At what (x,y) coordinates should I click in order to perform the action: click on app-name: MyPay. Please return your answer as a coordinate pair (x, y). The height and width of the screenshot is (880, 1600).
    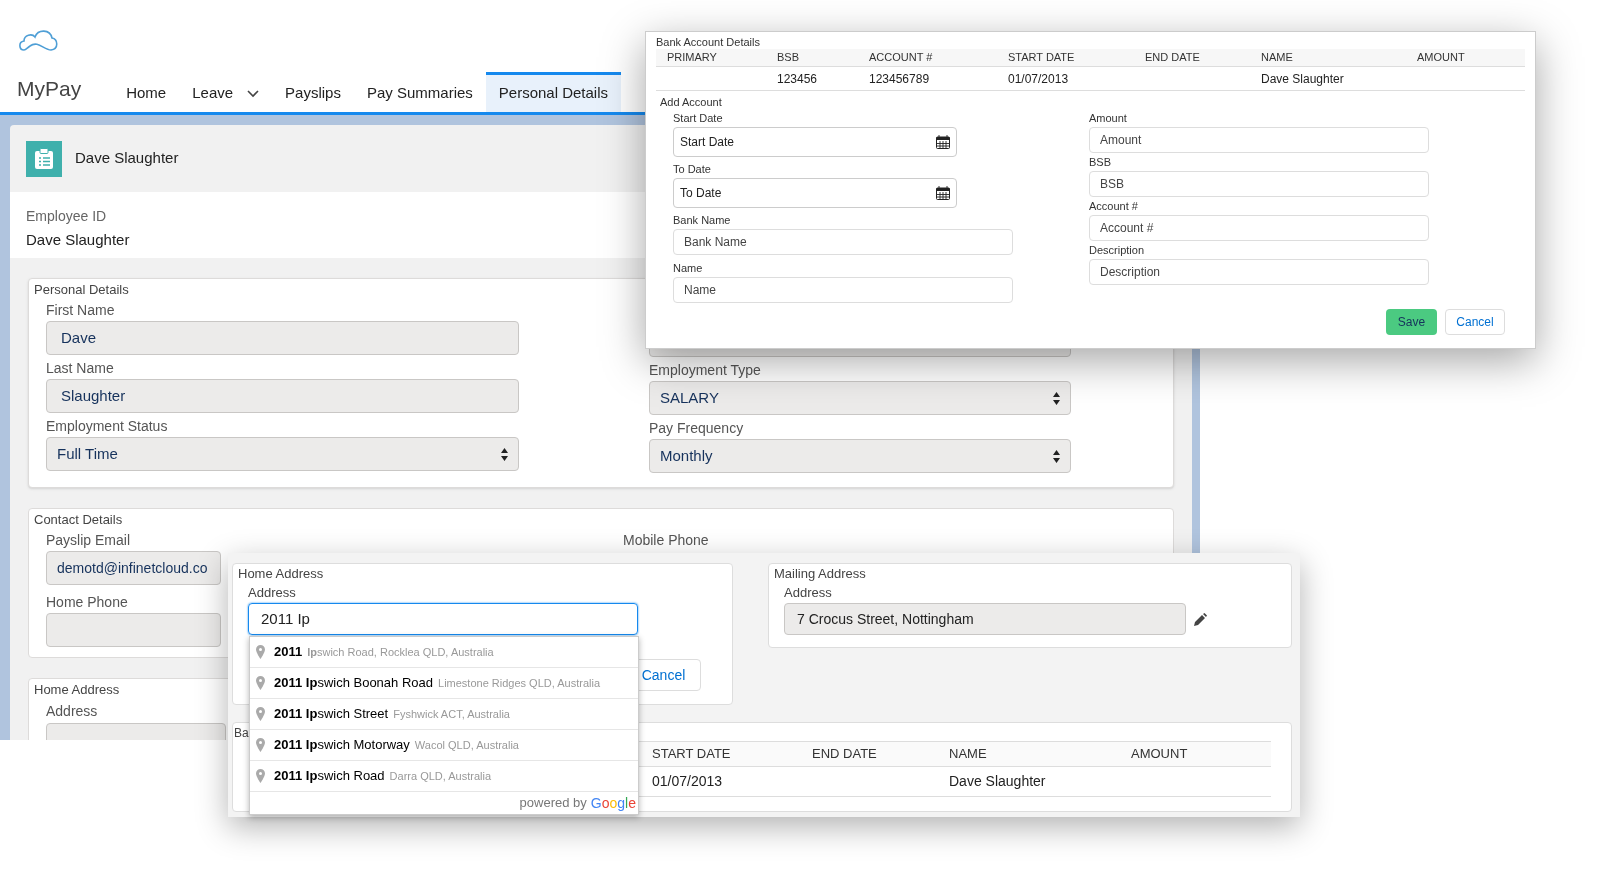
    Looking at the image, I should click on (49, 88).